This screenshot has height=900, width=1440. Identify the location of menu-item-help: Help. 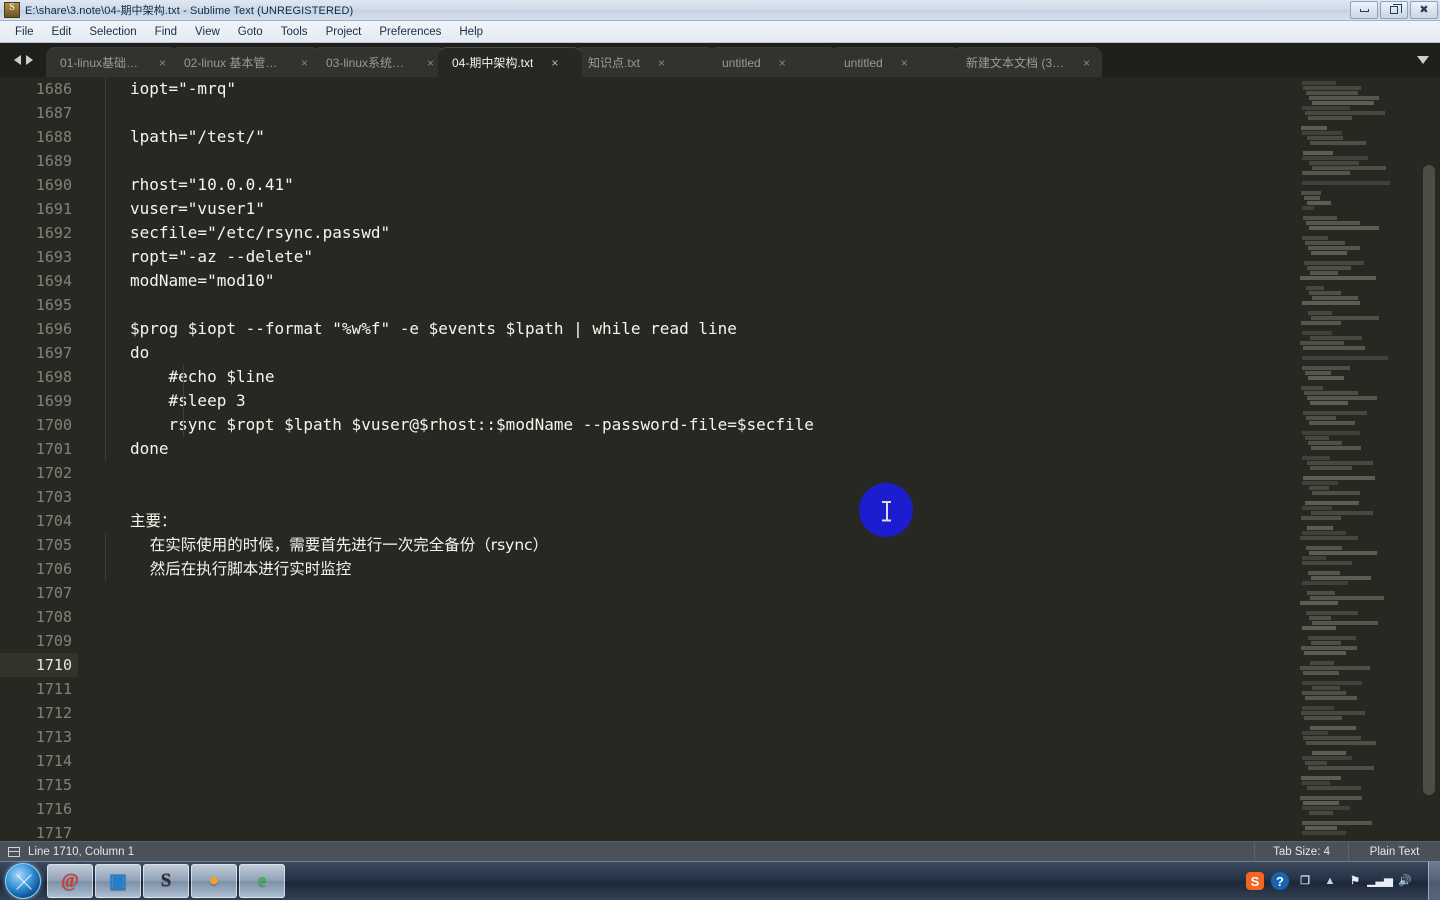
(471, 32).